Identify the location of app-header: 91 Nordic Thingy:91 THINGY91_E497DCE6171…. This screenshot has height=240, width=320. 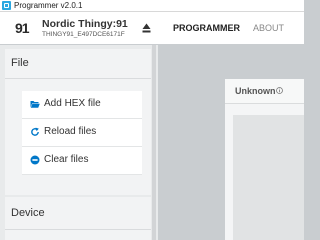
(152, 28).